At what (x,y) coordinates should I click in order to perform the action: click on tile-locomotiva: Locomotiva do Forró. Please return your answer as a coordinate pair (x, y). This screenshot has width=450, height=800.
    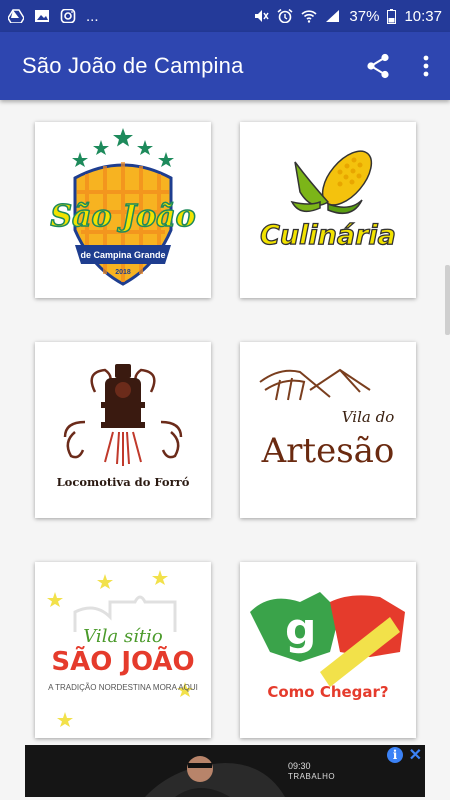
    Looking at the image, I should click on (123, 430).